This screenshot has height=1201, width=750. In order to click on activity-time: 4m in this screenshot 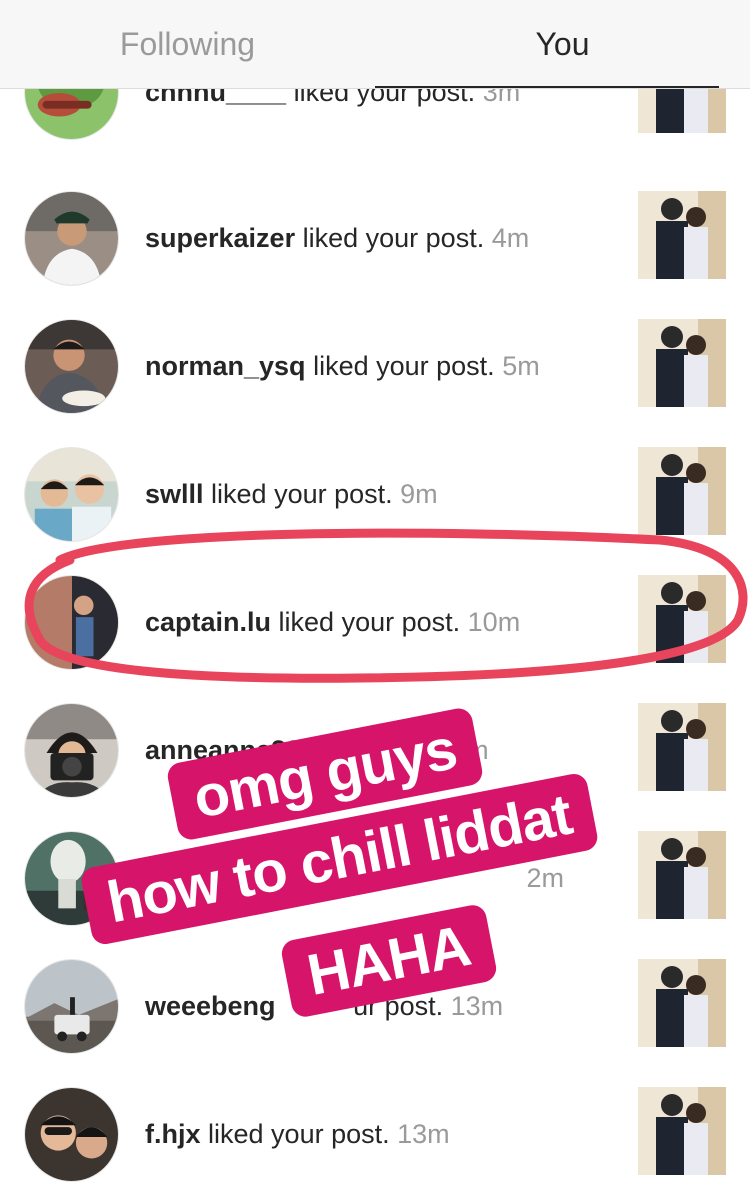, I will do `click(510, 238)`.